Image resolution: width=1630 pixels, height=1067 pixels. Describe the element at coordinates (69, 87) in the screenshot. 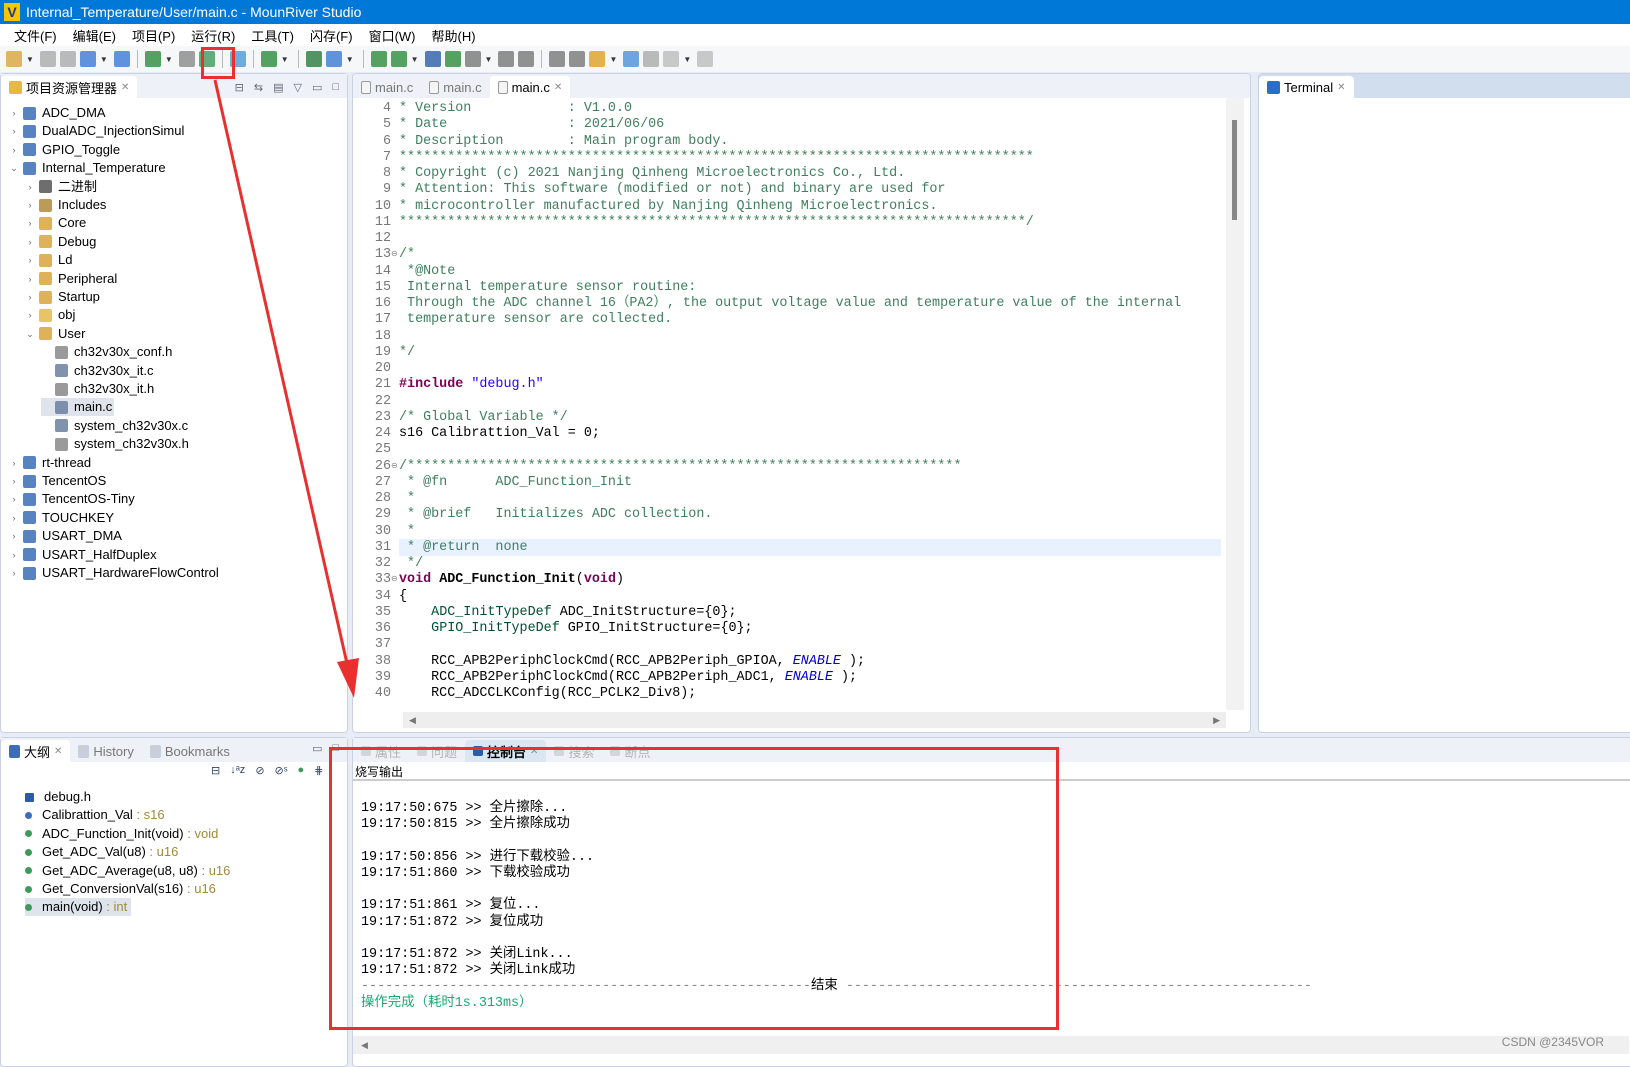

I see `tab-project-explorer: 项目资源管理器 ✕` at that location.